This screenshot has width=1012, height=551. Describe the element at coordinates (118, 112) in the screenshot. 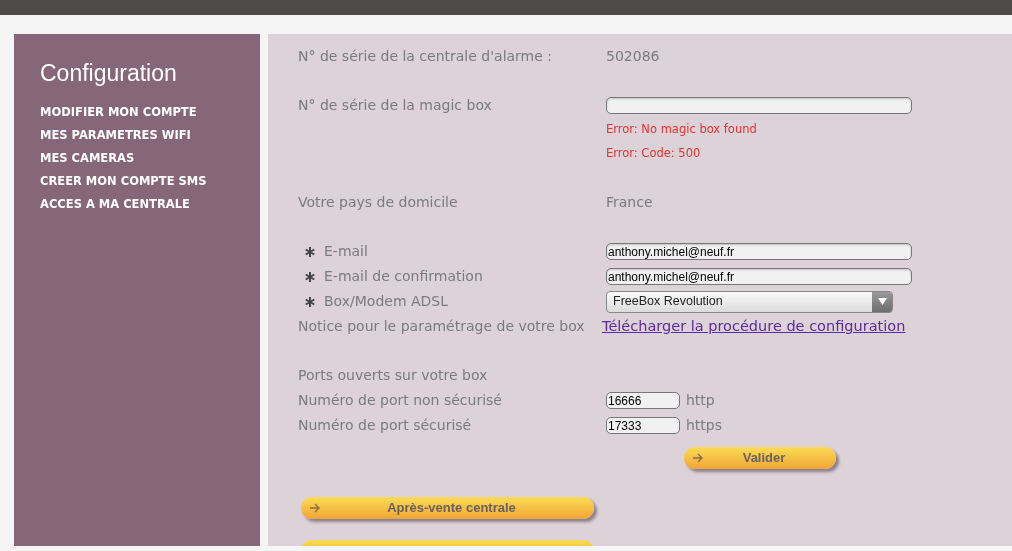

I see `sidebar-link: MODIFIER MON COMPTE` at that location.